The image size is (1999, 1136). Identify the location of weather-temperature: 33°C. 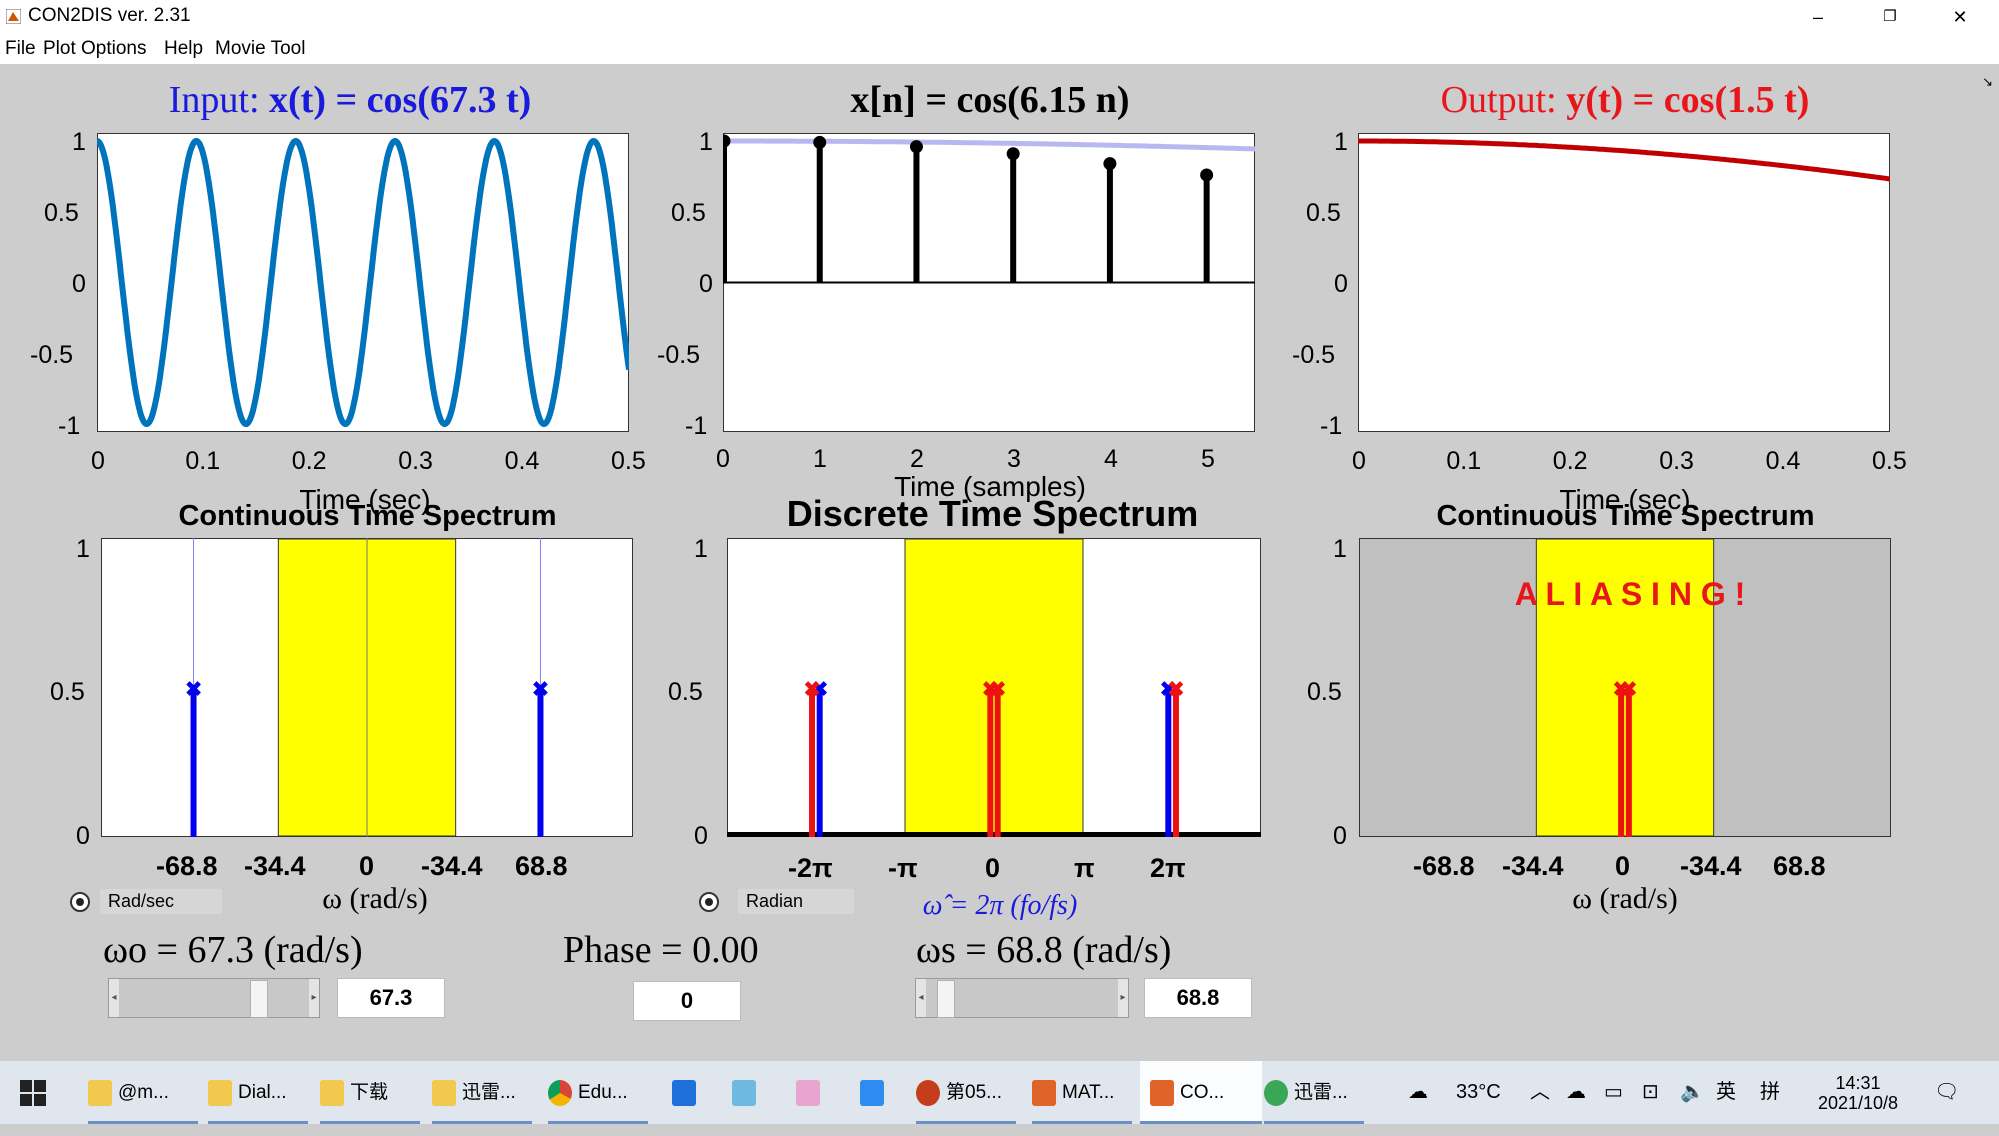
(1478, 1092).